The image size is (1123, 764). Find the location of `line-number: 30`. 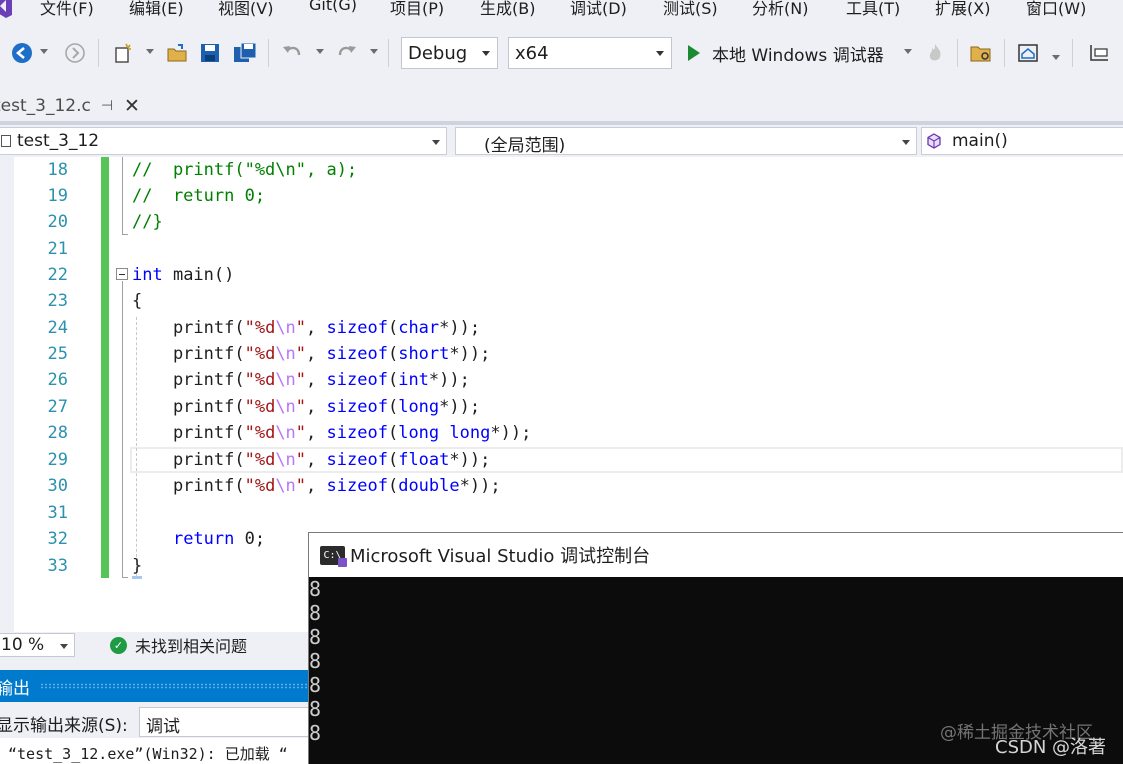

line-number: 30 is located at coordinates (57, 486).